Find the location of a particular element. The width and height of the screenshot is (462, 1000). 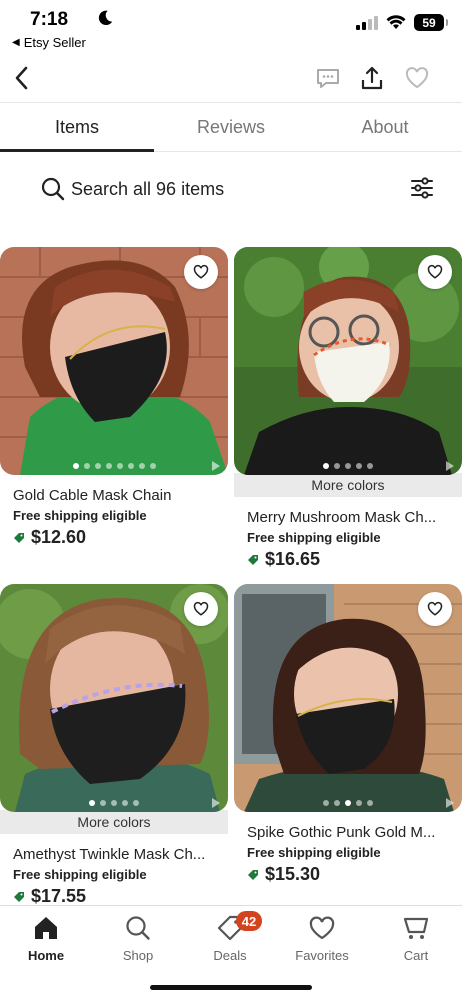

search-placeholder: Search all 96 items is located at coordinates (148, 189).